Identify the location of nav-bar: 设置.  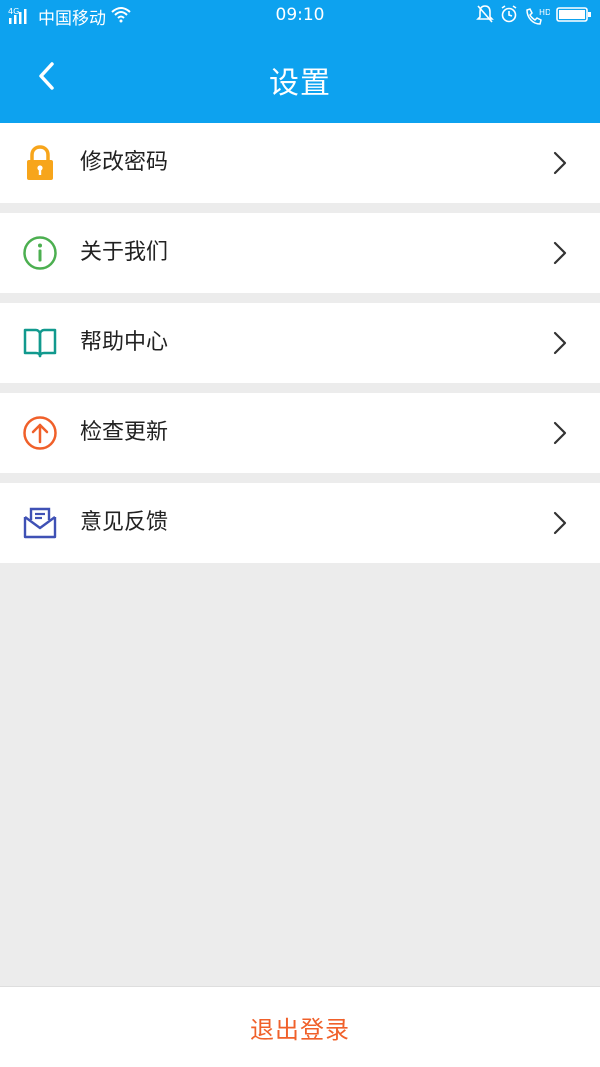
(300, 78).